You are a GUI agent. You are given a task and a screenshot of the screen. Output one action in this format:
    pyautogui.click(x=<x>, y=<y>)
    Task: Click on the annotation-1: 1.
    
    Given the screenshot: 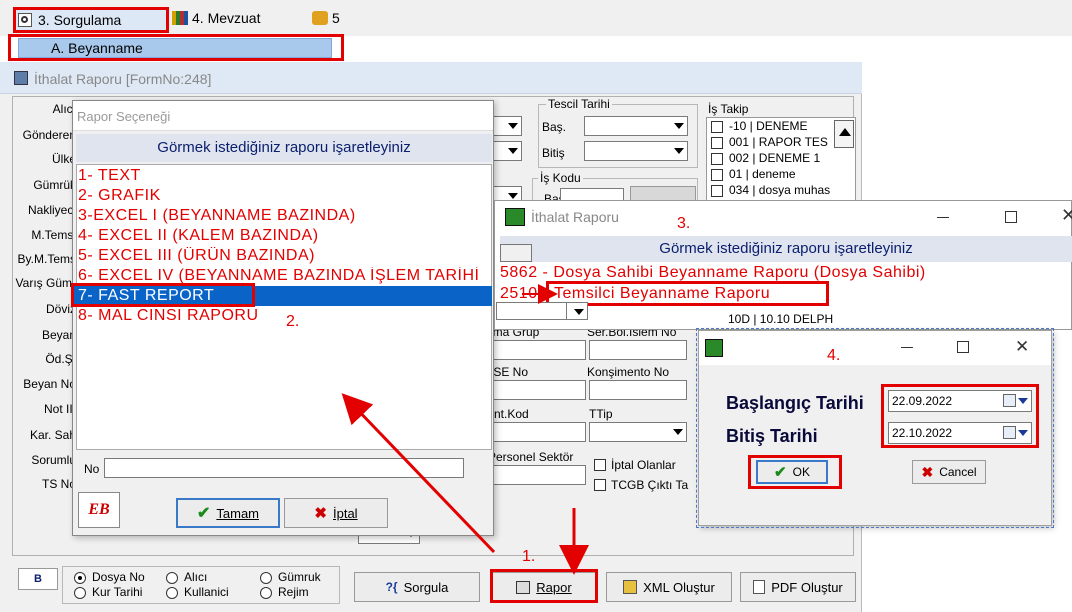 What is the action you would take?
    pyautogui.click(x=529, y=556)
    